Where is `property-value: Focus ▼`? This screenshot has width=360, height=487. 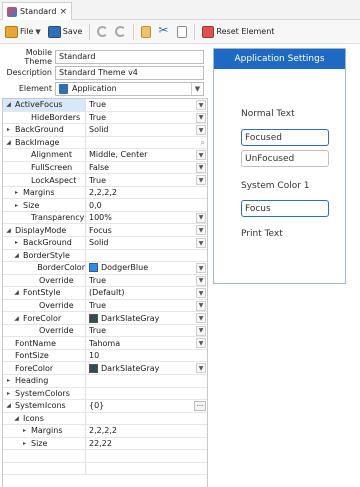 property-value: Focus ▼ is located at coordinates (146, 230).